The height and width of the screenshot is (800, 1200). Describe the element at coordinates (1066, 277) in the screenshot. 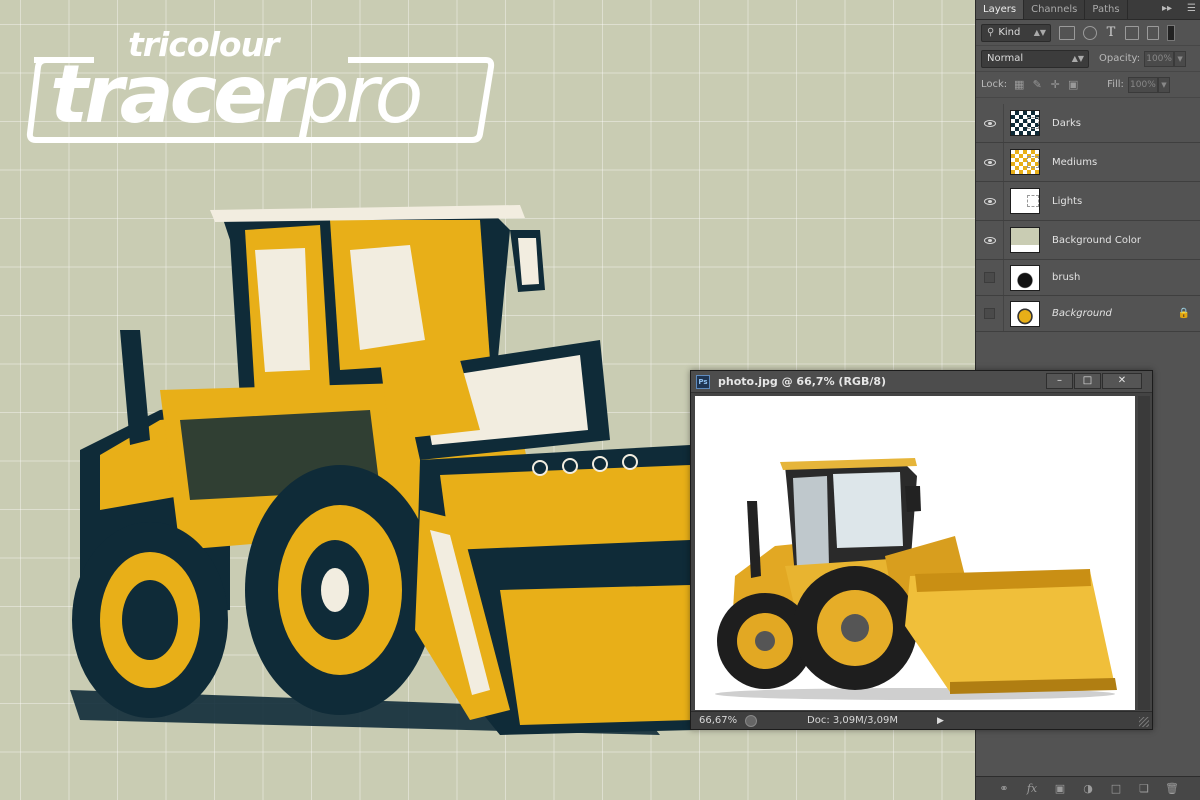

I see `layer-name: brush` at that location.